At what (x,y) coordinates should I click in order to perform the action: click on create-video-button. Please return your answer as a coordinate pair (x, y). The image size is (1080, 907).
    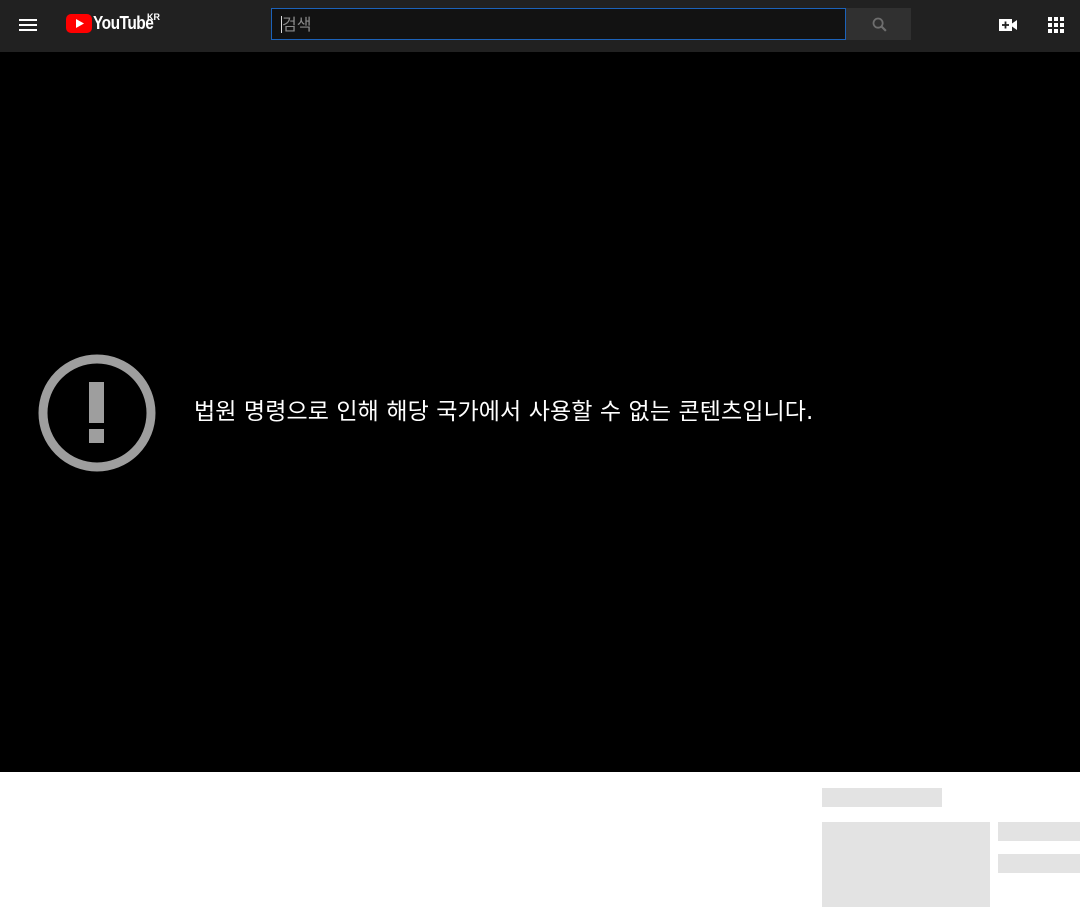
    Looking at the image, I should click on (1008, 25).